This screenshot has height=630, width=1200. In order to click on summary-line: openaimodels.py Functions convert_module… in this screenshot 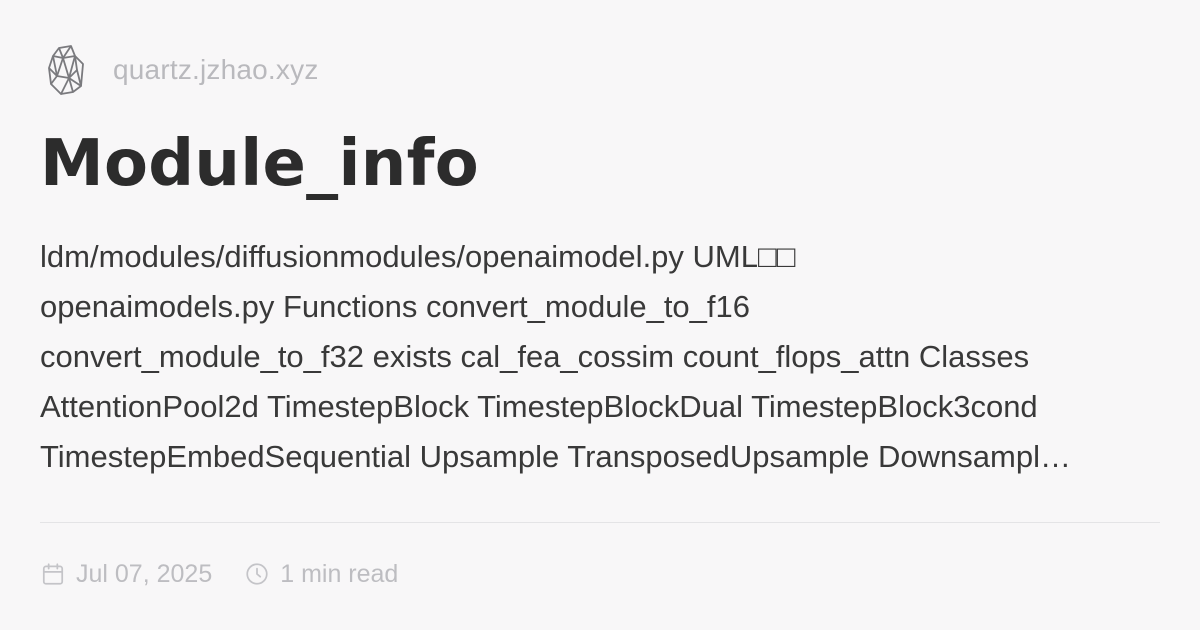, I will do `click(395, 306)`.